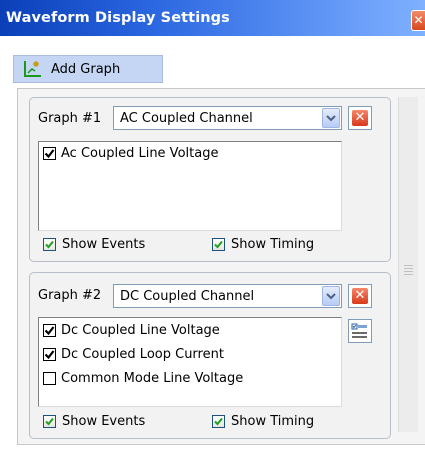 The width and height of the screenshot is (425, 469). I want to click on graph-label: Graph #2, so click(70, 295).